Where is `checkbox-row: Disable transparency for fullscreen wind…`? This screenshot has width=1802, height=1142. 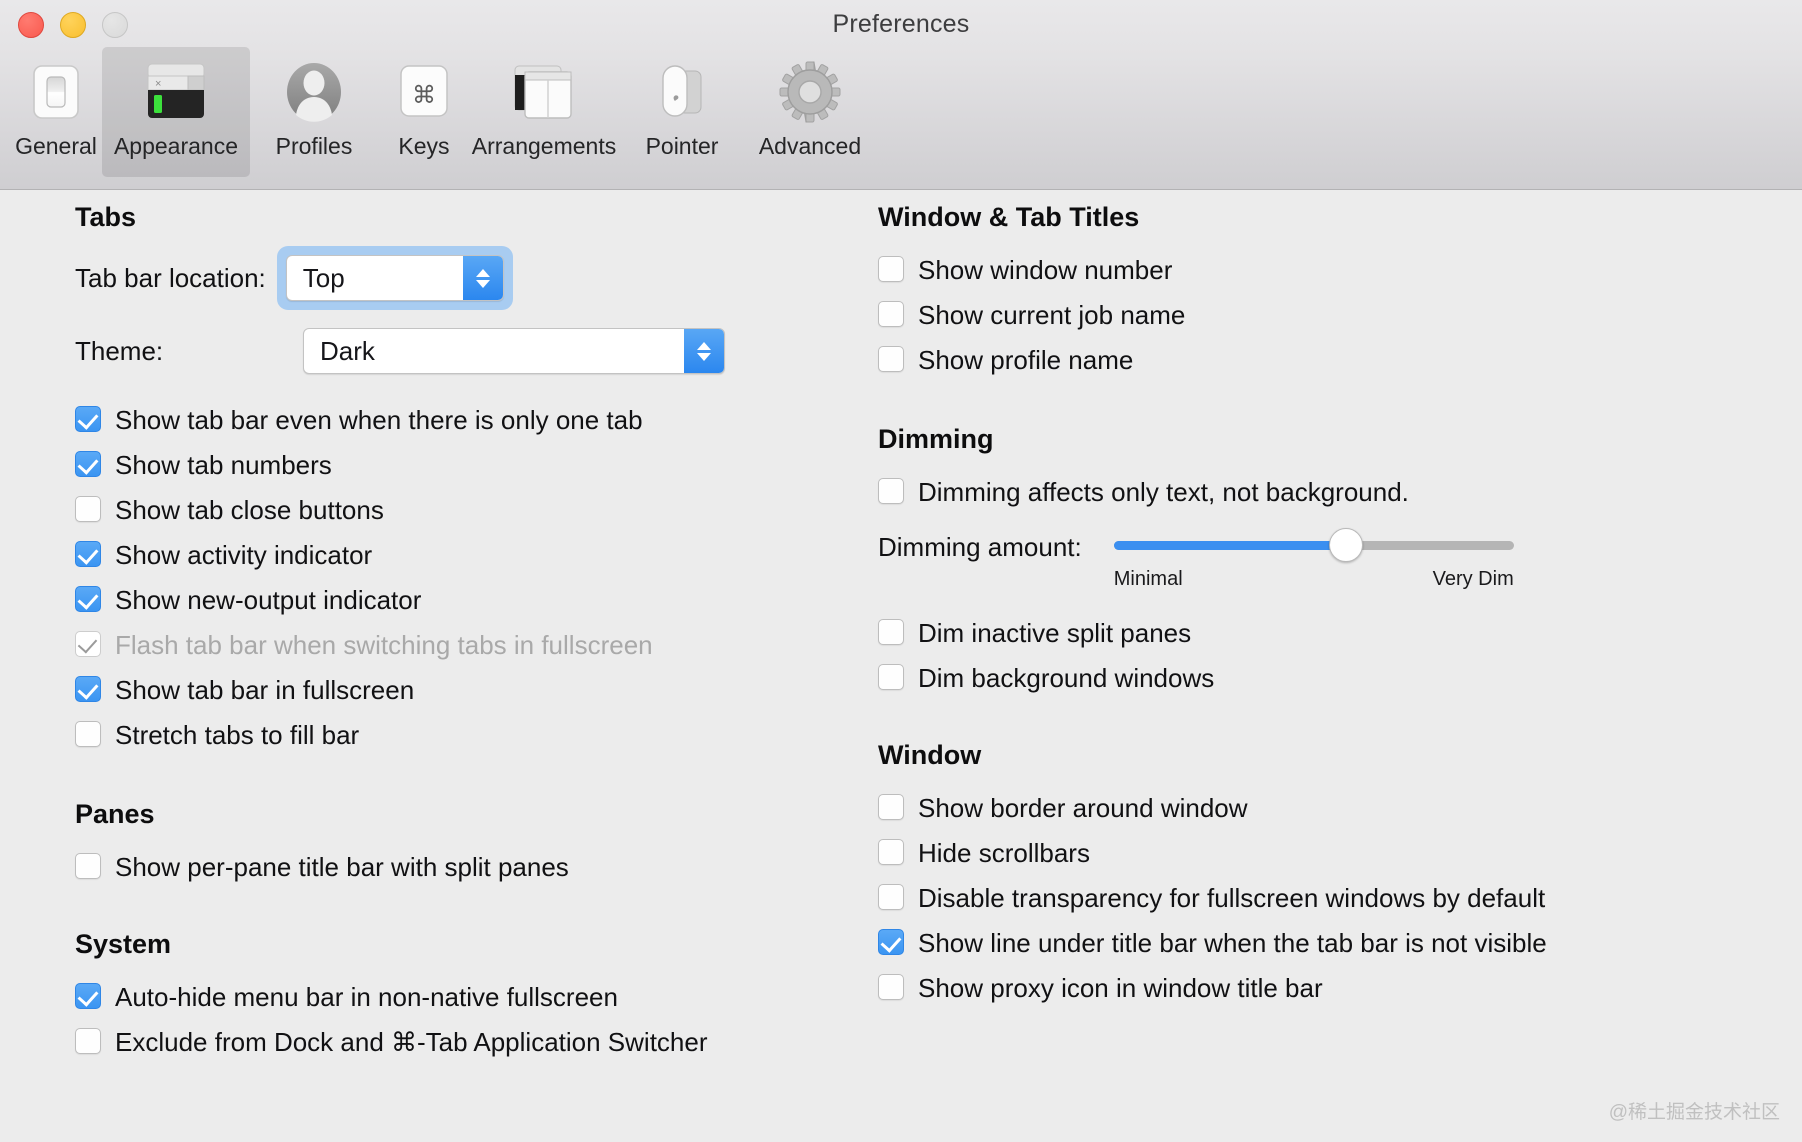
checkbox-row: Disable transparency for fullscreen wind… is located at coordinates (1318, 898).